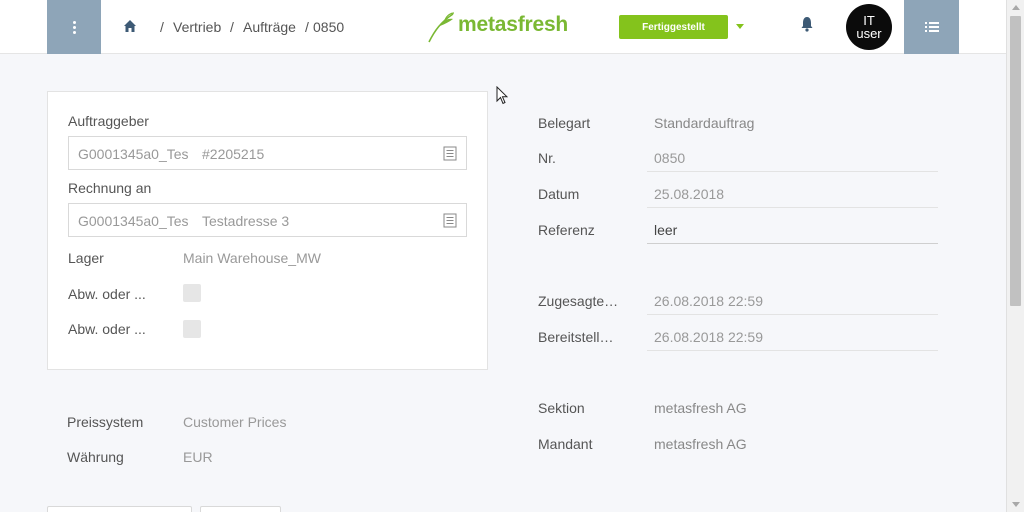 This screenshot has height=512, width=1024. I want to click on vertical-dots-icon, so click(74, 27).